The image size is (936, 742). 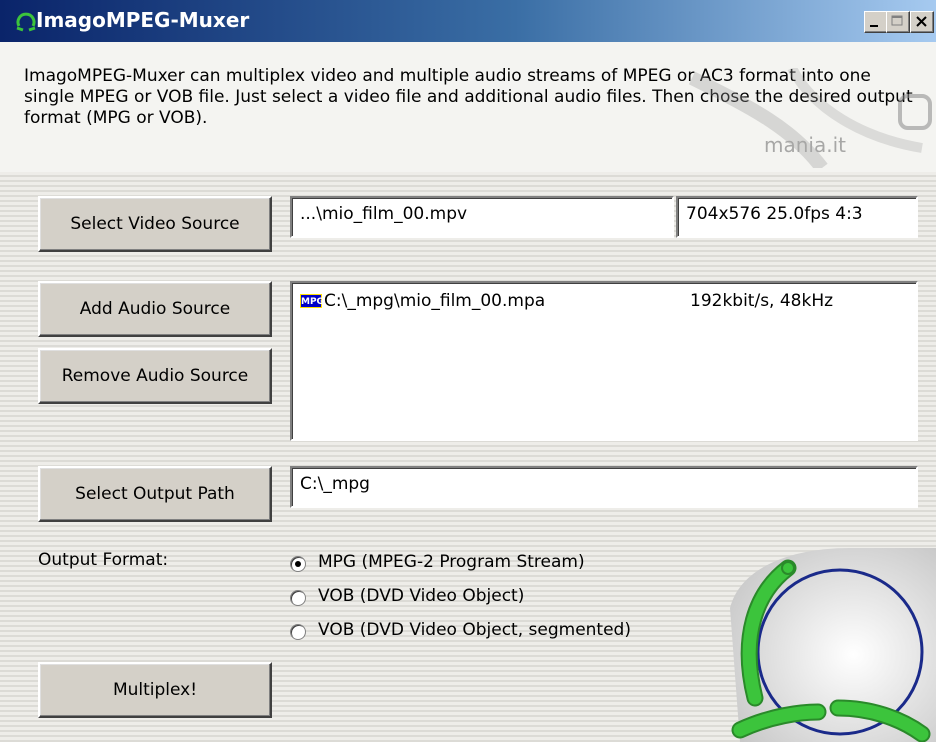 I want to click on output-path-field: C:\_mpg, so click(x=604, y=487).